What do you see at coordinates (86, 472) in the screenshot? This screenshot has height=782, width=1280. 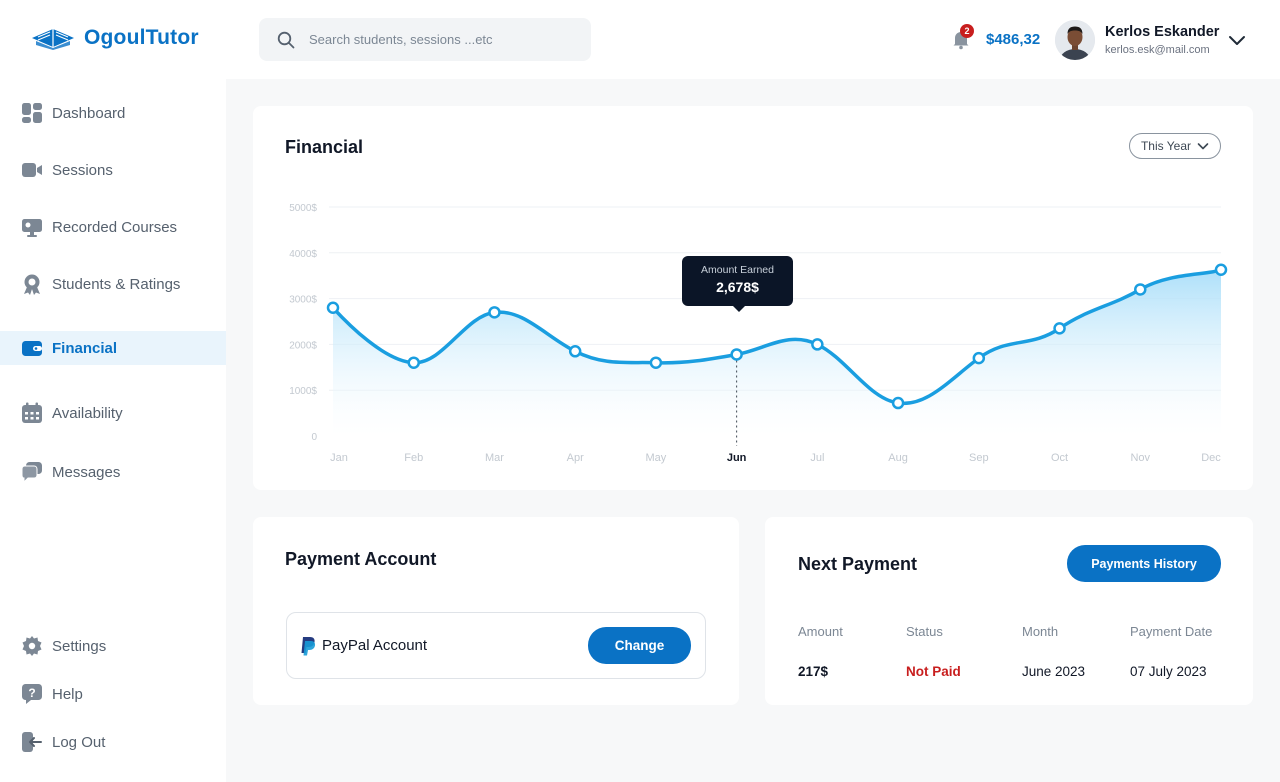 I see `sidebar-item-label: Messages` at bounding box center [86, 472].